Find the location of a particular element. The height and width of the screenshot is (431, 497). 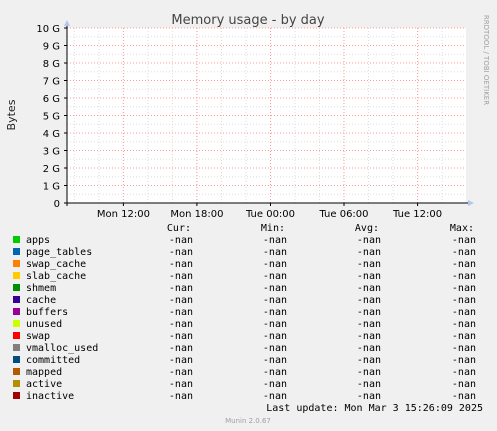

legend-series-name: cache is located at coordinates (41, 300).